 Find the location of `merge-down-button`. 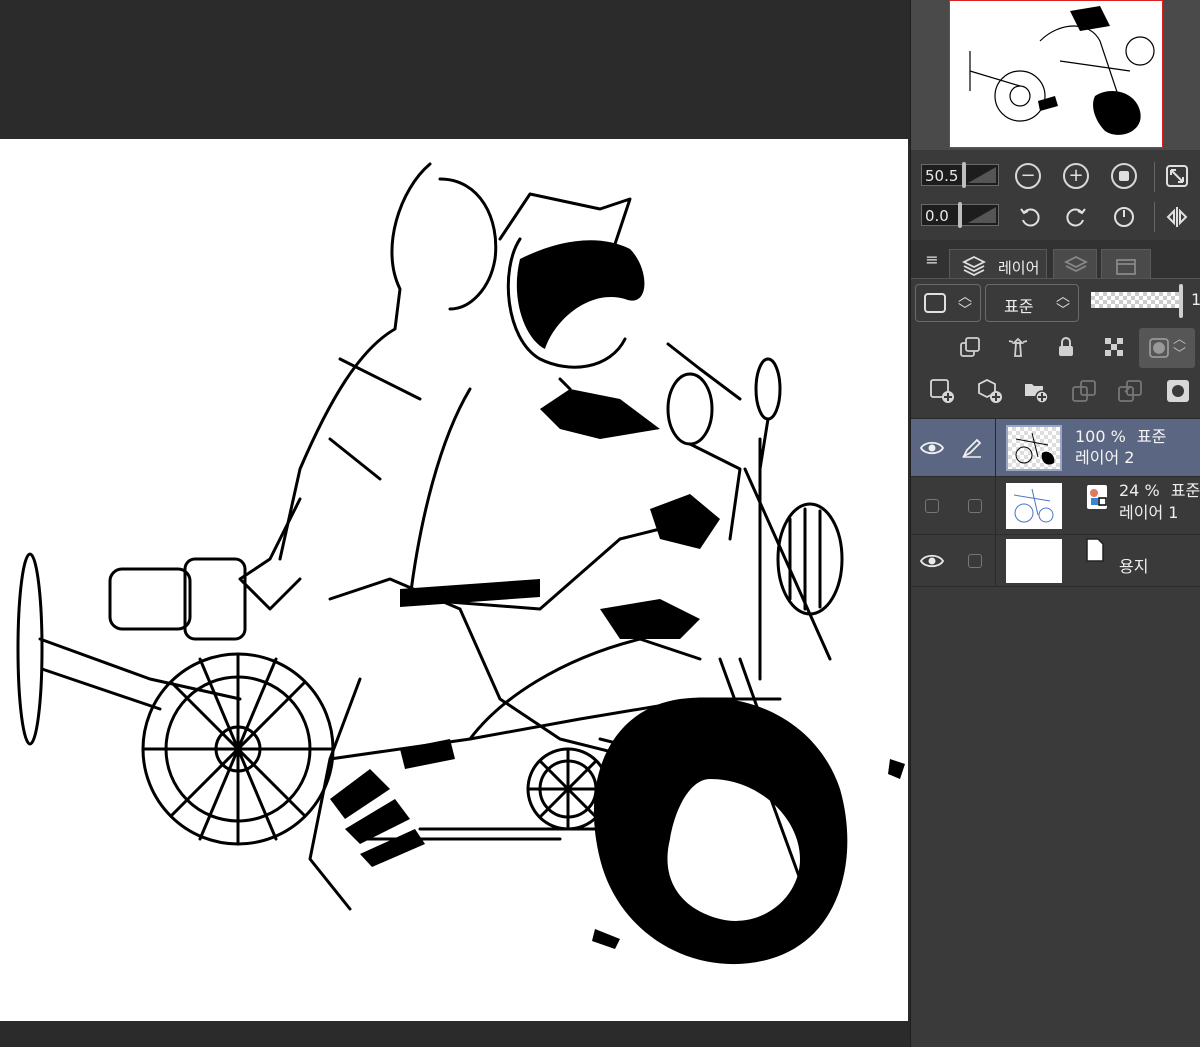

merge-down-button is located at coordinates (1084, 391).